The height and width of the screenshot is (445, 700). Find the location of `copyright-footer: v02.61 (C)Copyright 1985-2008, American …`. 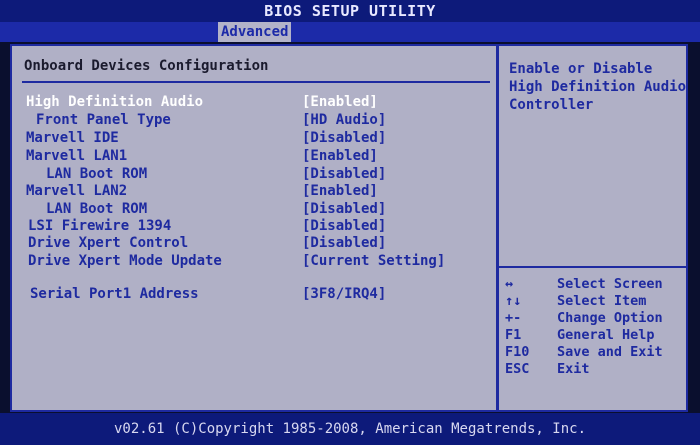

copyright-footer: v02.61 (C)Copyright 1985-2008, American … is located at coordinates (350, 429).